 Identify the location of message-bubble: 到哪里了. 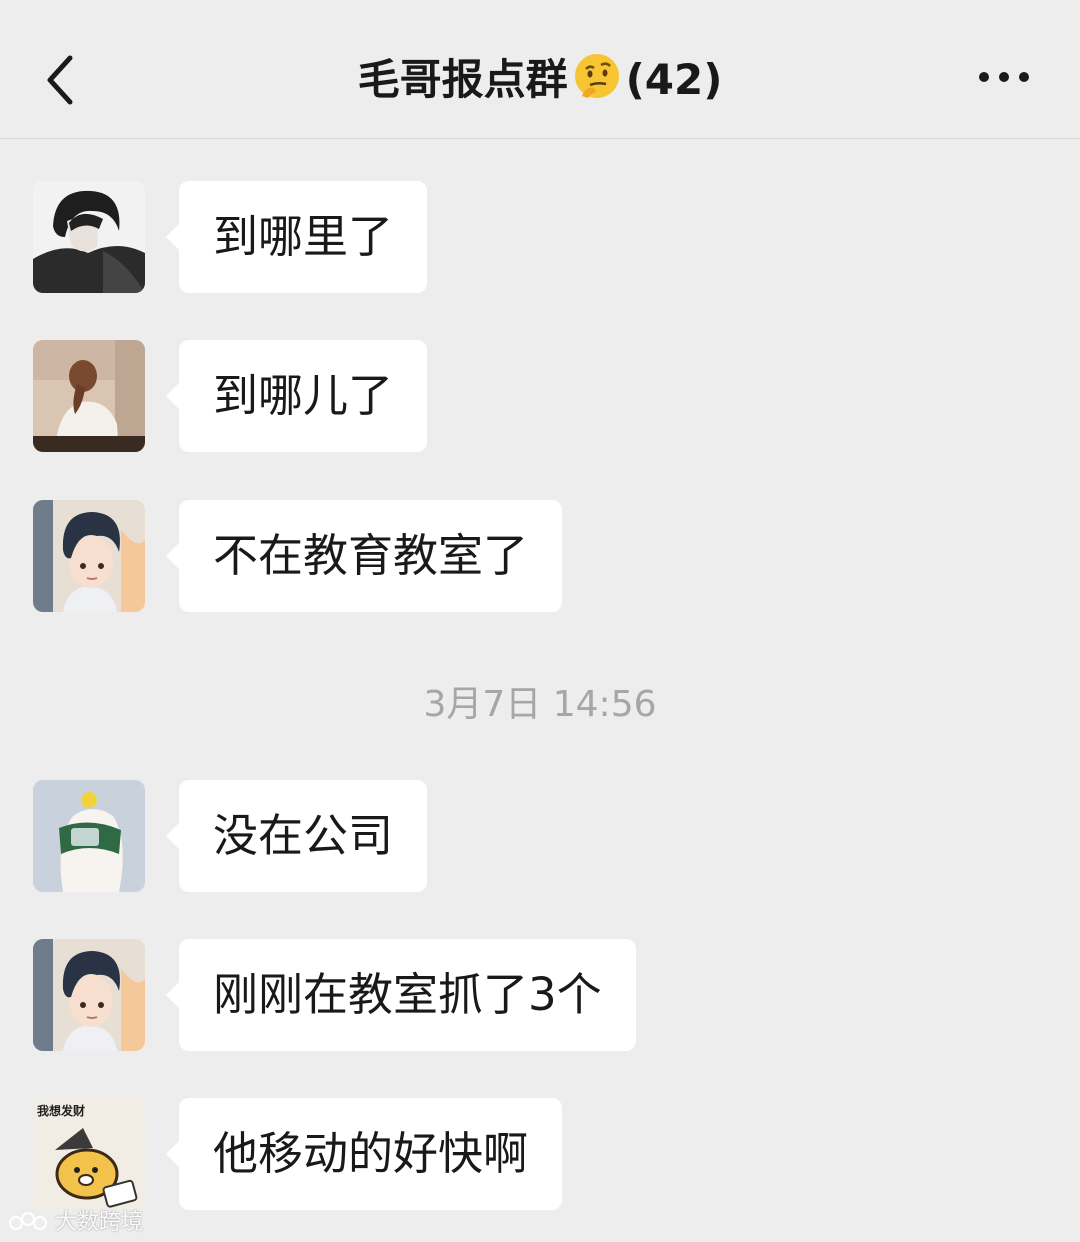
(296, 237).